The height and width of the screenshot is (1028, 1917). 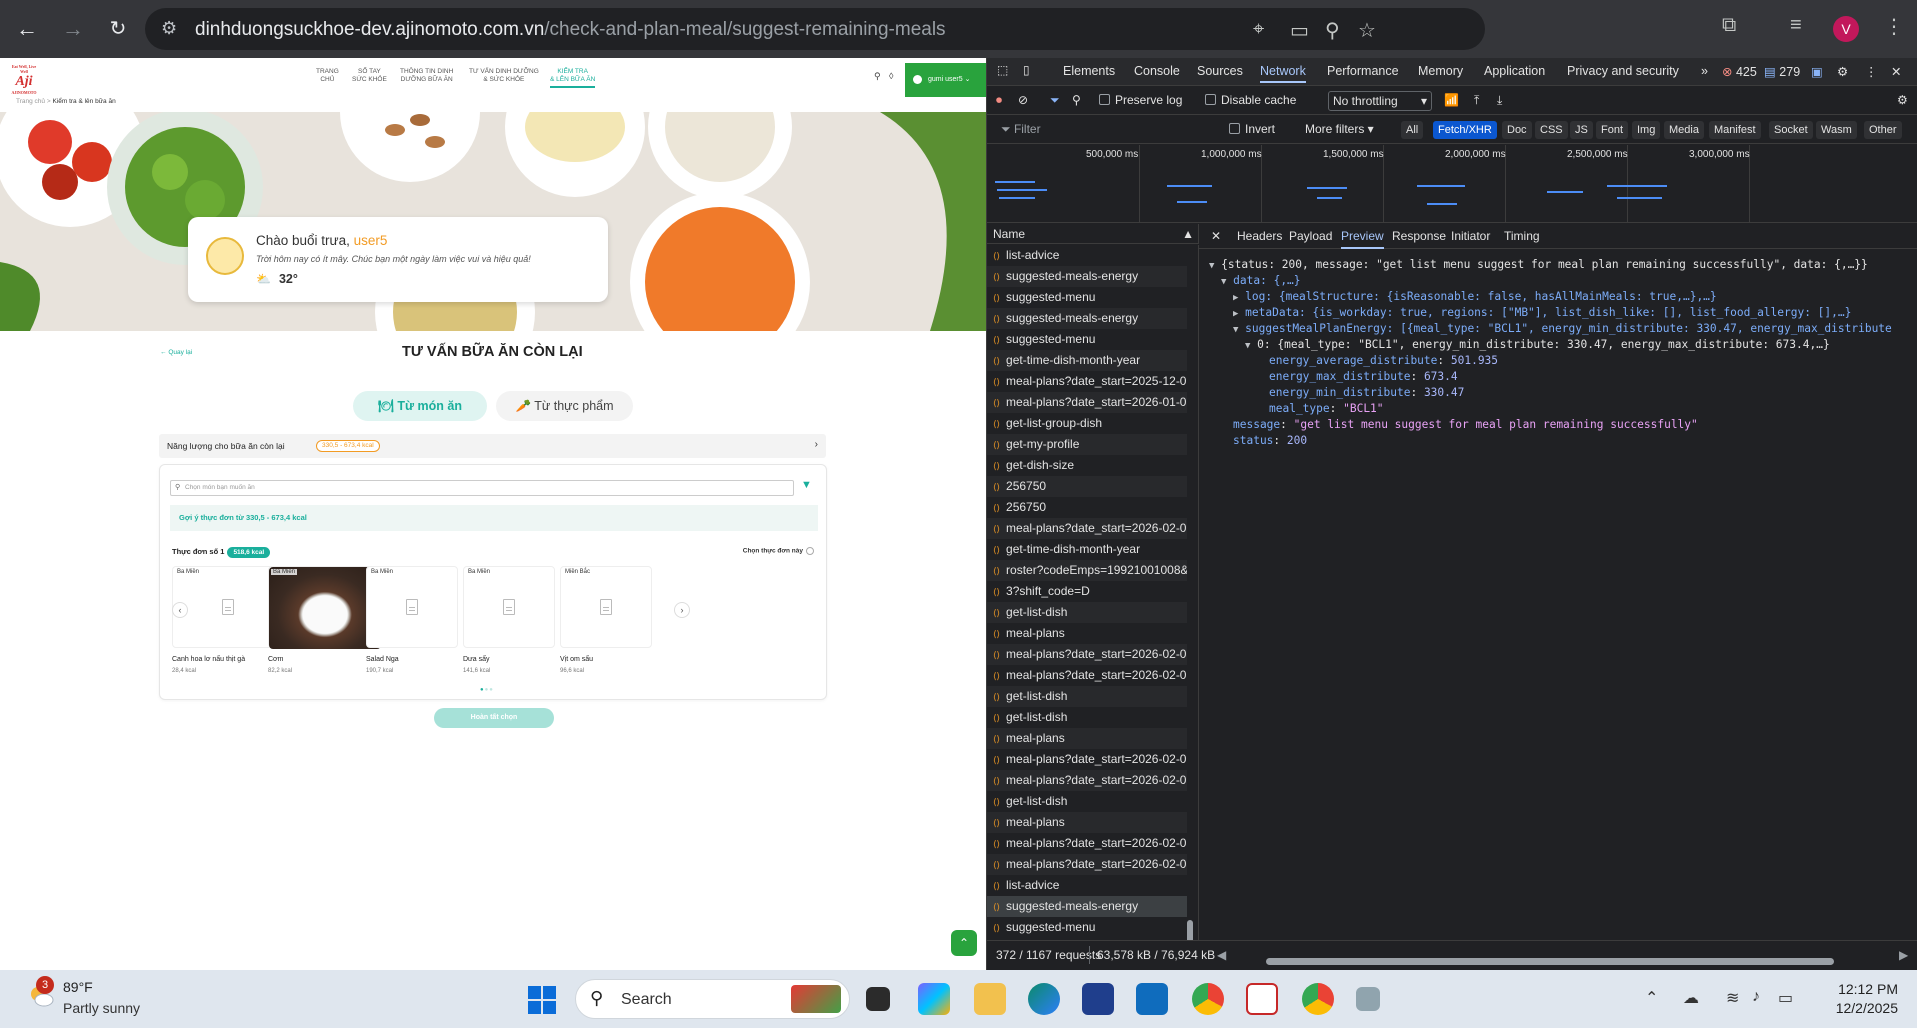 What do you see at coordinates (1087, 444) in the screenshot?
I see `request-row: ⟨⟩ get-my-profile` at bounding box center [1087, 444].